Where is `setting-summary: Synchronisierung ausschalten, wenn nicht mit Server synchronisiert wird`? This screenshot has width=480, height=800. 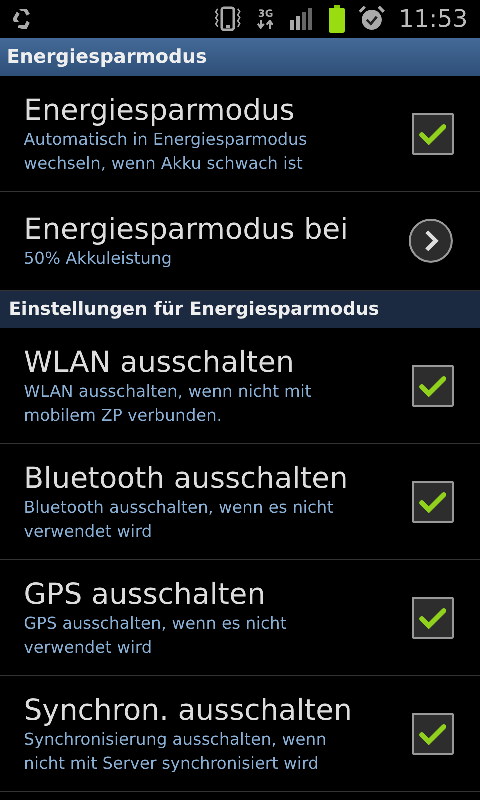 setting-summary: Synchronisierung ausschalten, wenn nicht mit Server synchronisiert wird is located at coordinates (176, 751).